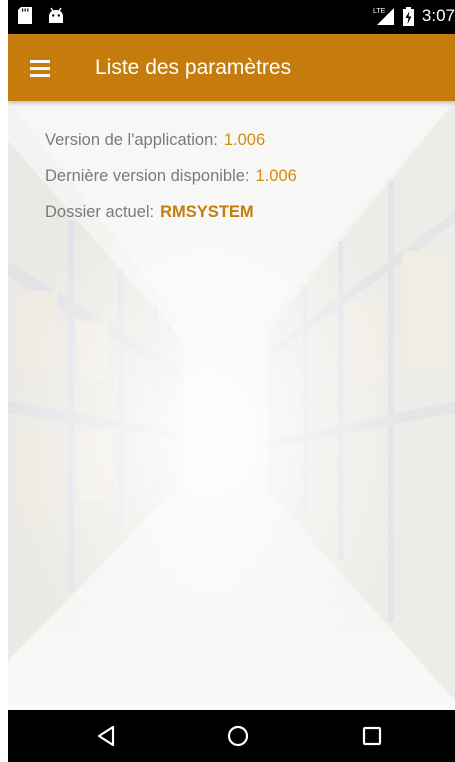 Image resolution: width=455 pixels, height=762 pixels. Describe the element at coordinates (100, 212) in the screenshot. I see `current-folder-label: Dossier actuel:` at that location.